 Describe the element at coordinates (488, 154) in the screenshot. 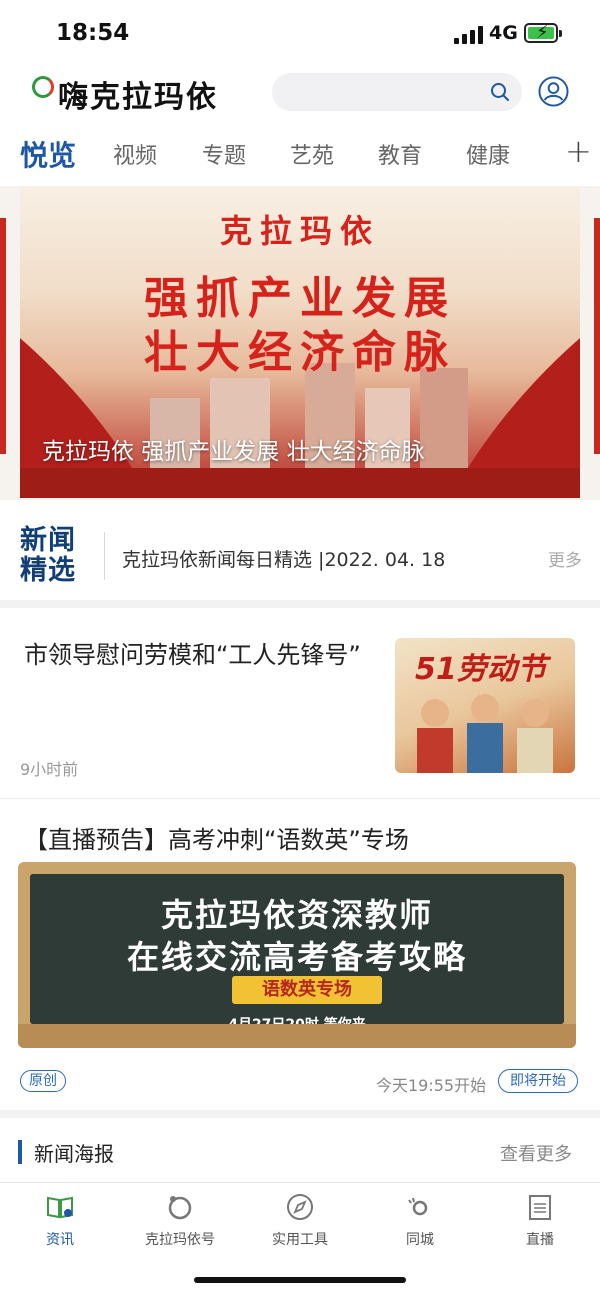

I see `tab-health: 健康` at that location.